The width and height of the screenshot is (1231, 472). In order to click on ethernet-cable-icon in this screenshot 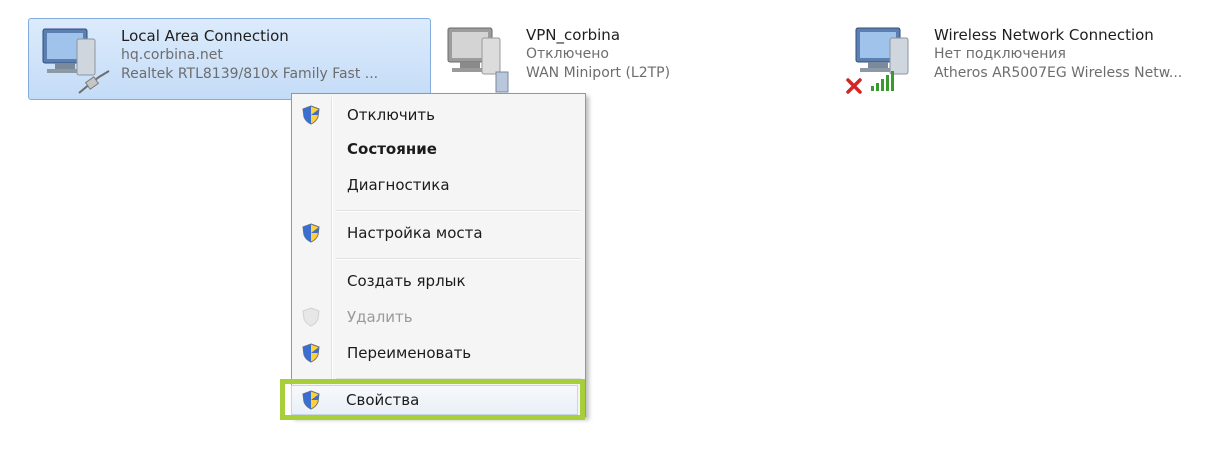, I will do `click(94, 82)`.